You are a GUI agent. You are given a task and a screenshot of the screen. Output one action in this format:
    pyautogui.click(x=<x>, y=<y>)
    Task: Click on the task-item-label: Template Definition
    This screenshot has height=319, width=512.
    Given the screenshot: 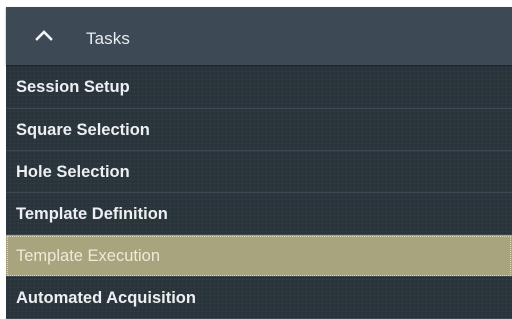 What is the action you would take?
    pyautogui.click(x=92, y=214)
    